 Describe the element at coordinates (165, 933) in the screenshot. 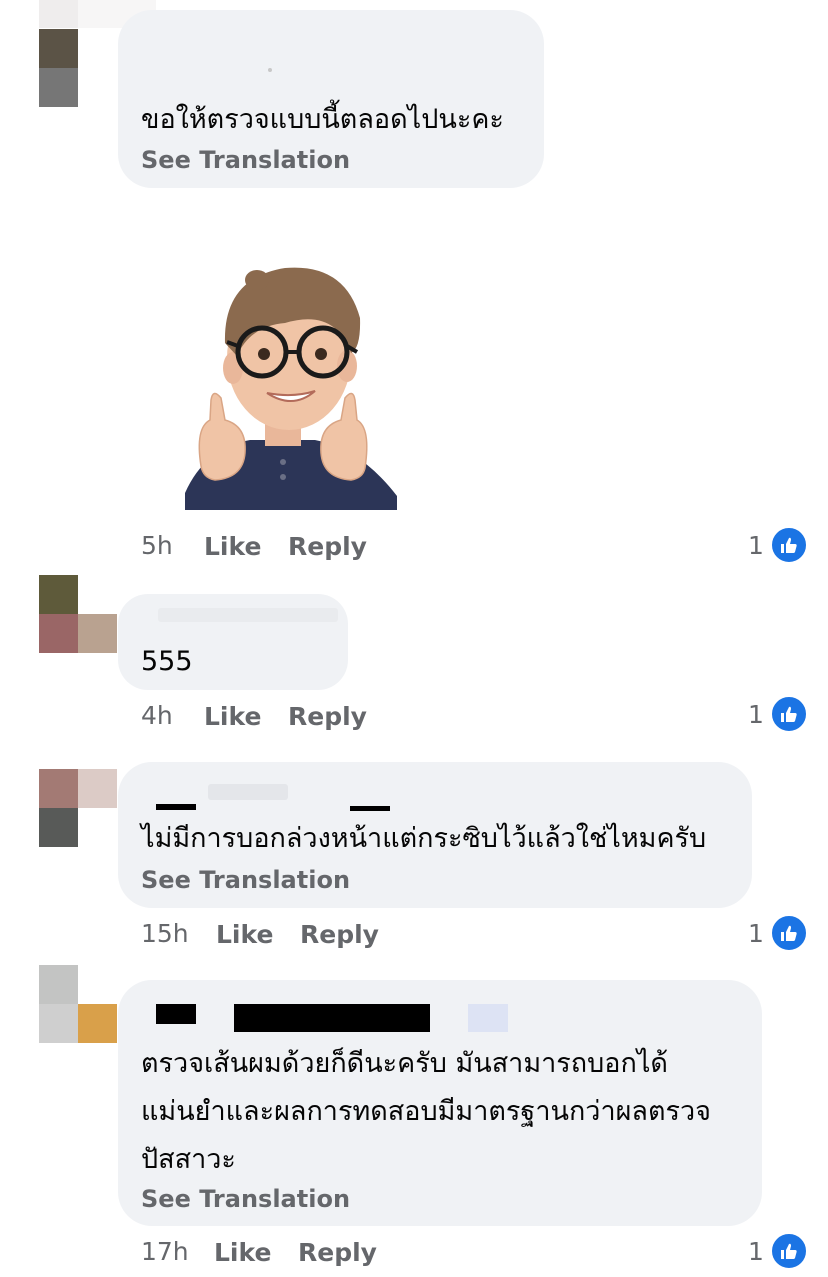

I see `comment-timestamp: 15h` at that location.